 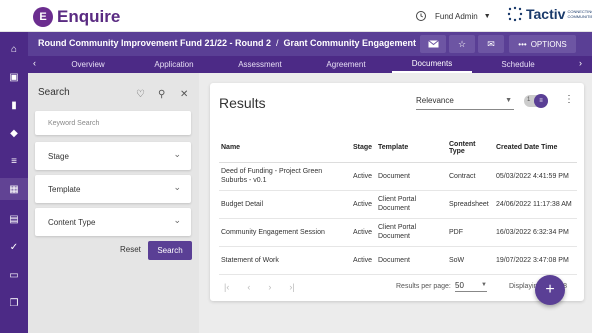 I want to click on tab-assessment: Assessment, so click(x=260, y=64).